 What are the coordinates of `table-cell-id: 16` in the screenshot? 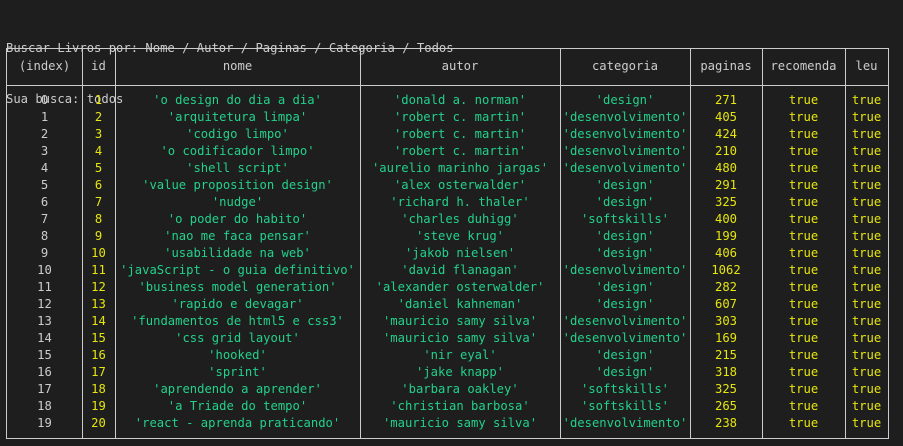 It's located at (98, 355).